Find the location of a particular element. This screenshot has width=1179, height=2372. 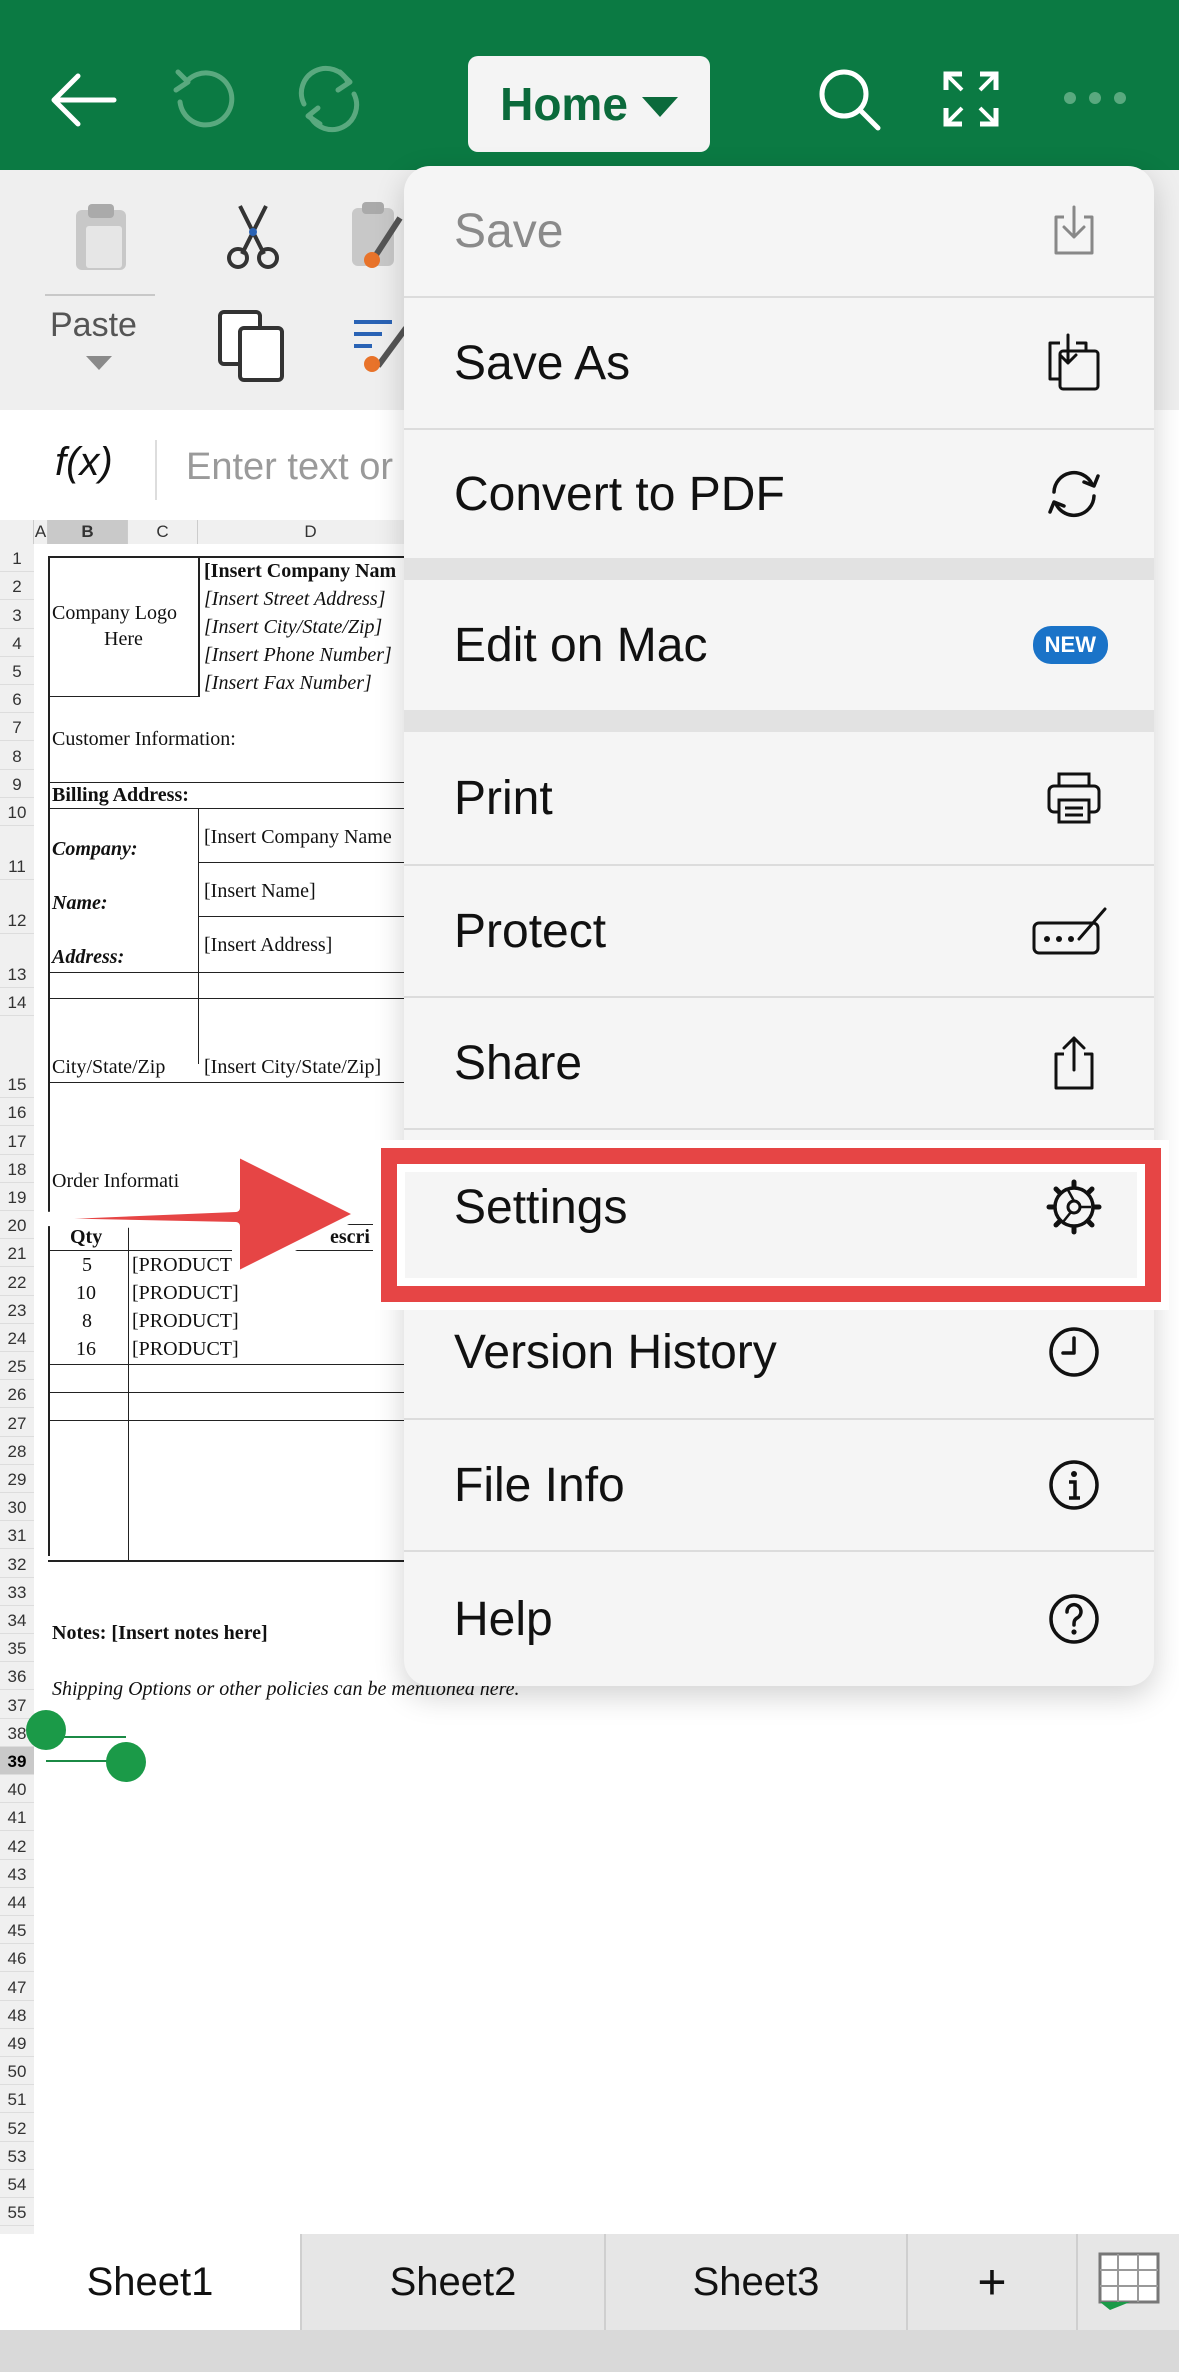

column-header-a: A is located at coordinates (41, 532).